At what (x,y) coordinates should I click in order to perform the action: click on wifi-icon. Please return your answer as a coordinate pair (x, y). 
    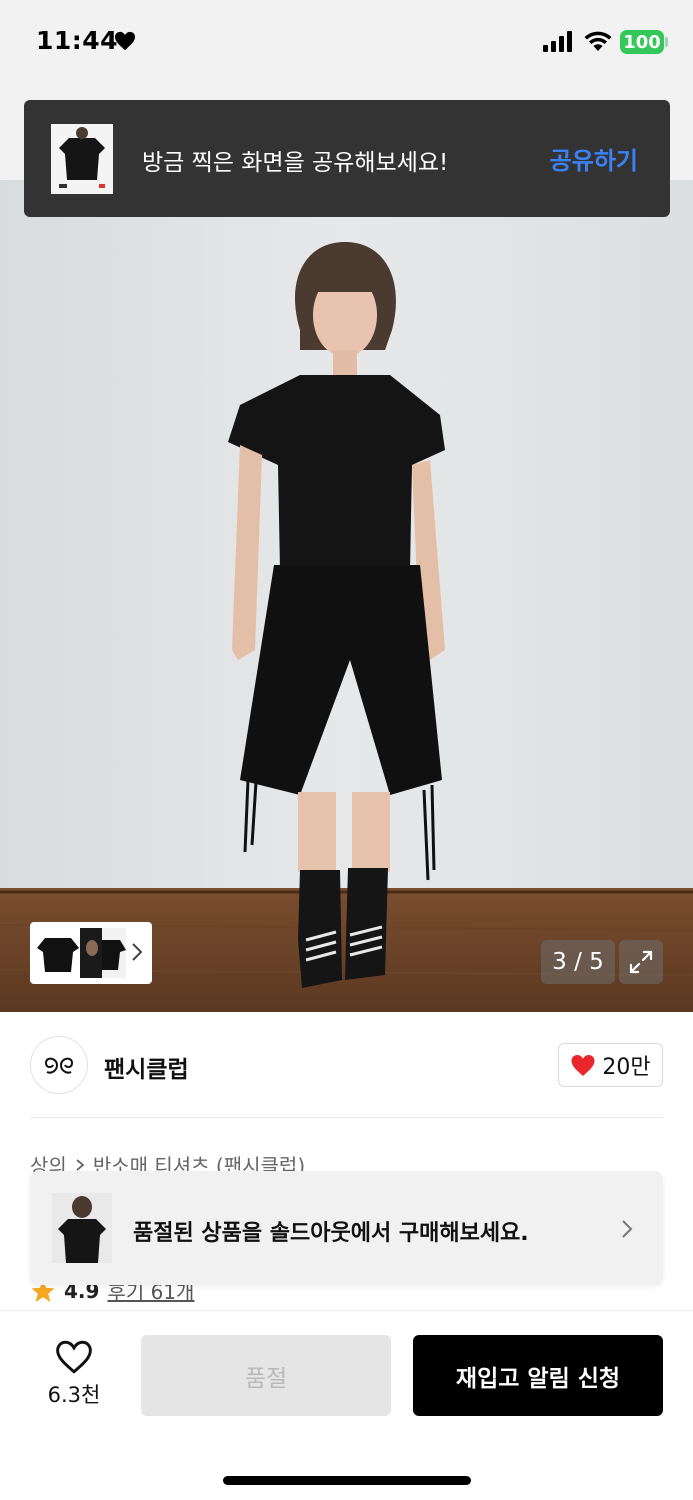
    Looking at the image, I should click on (598, 41).